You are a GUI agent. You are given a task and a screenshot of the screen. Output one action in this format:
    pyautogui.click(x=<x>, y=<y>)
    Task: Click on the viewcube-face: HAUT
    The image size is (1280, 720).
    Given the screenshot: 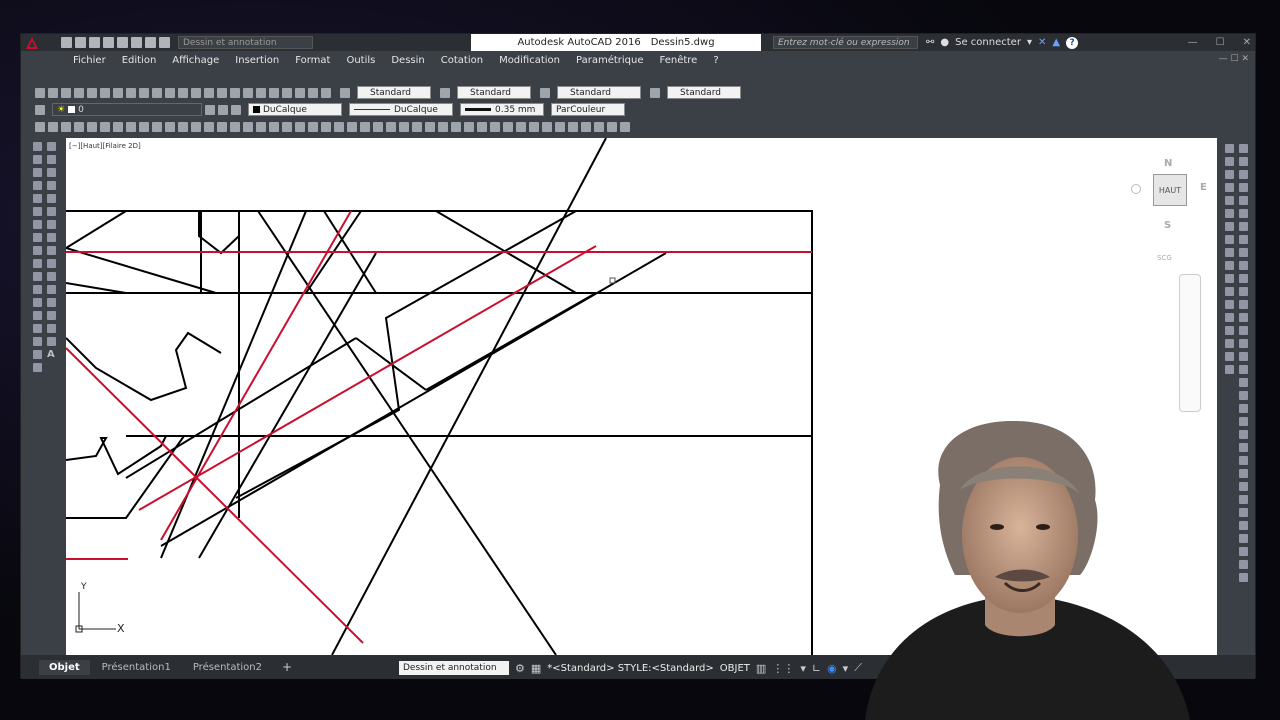 What is the action you would take?
    pyautogui.click(x=1170, y=190)
    